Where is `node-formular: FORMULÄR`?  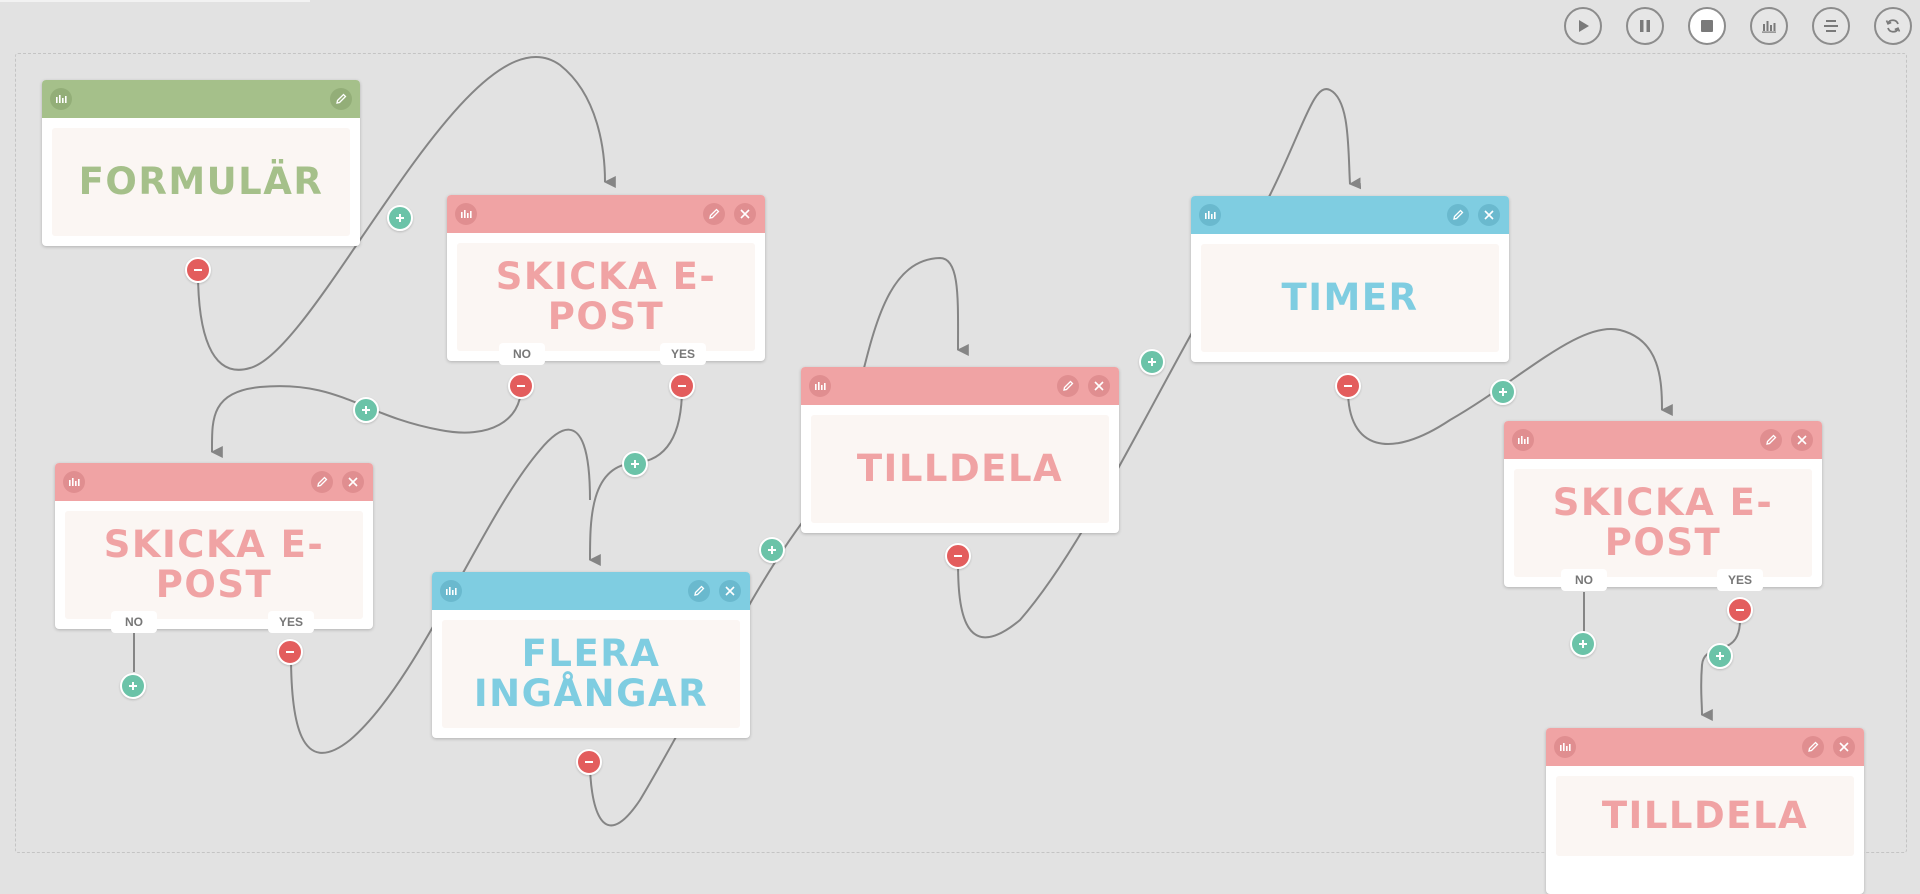 node-formular: FORMULÄR is located at coordinates (201, 163).